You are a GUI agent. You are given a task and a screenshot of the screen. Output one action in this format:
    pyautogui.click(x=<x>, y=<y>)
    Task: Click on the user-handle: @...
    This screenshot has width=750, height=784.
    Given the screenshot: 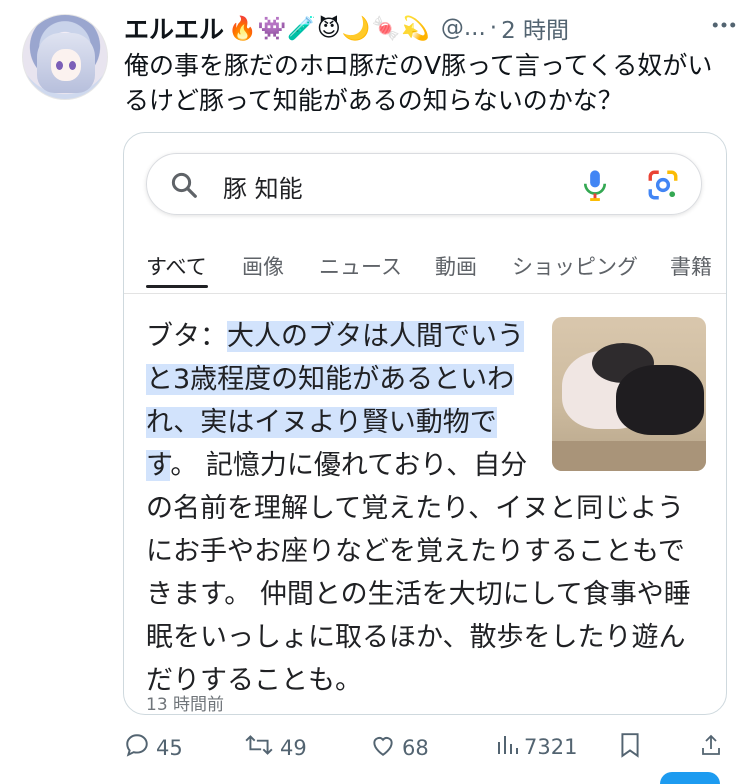 What is the action you would take?
    pyautogui.click(x=463, y=28)
    